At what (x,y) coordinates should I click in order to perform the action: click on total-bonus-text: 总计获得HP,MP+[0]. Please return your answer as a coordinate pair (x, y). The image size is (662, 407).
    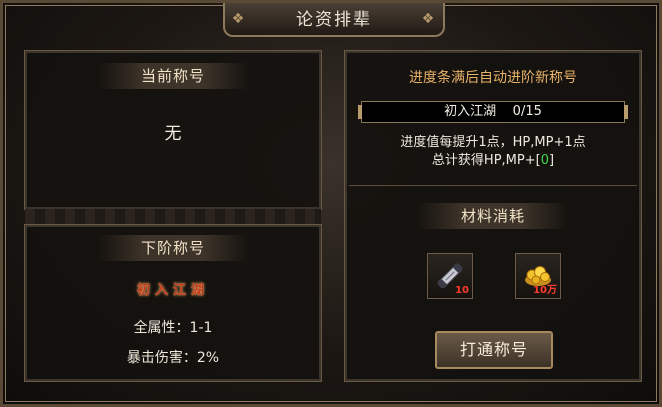
    Looking at the image, I should click on (493, 158).